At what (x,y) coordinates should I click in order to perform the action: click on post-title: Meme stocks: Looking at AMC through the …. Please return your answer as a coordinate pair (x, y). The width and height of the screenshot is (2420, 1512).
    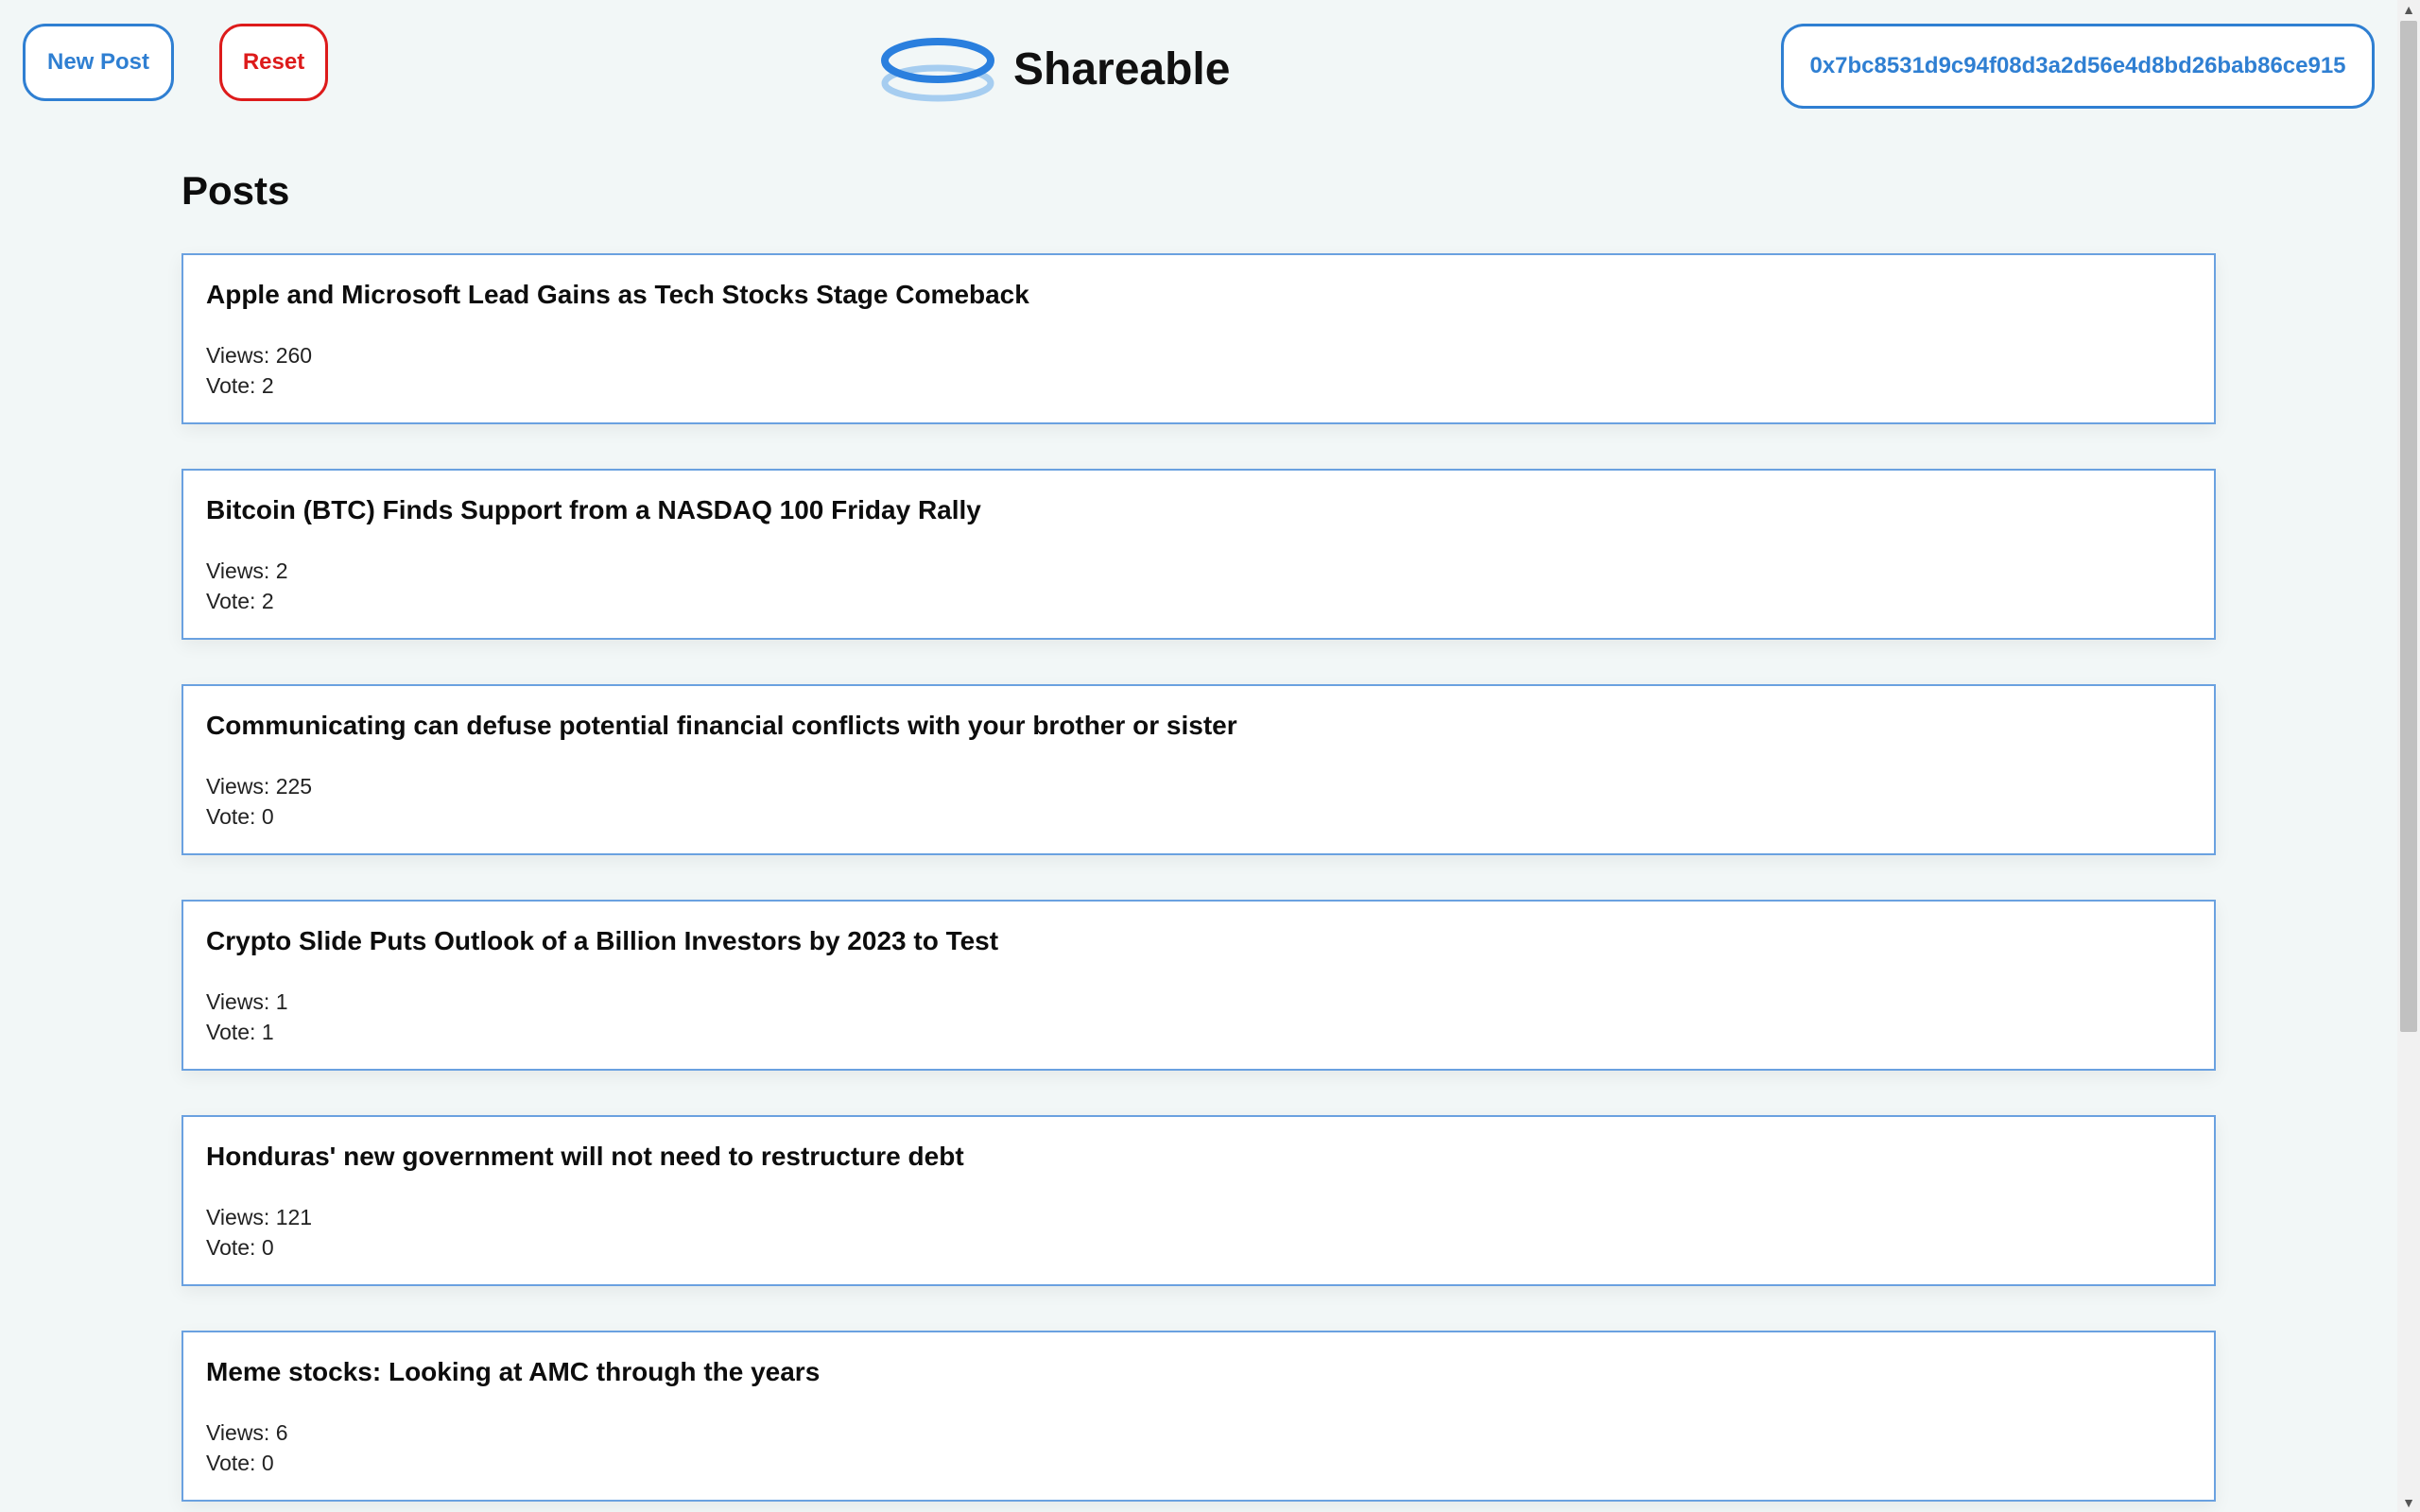
    Looking at the image, I should click on (513, 1371).